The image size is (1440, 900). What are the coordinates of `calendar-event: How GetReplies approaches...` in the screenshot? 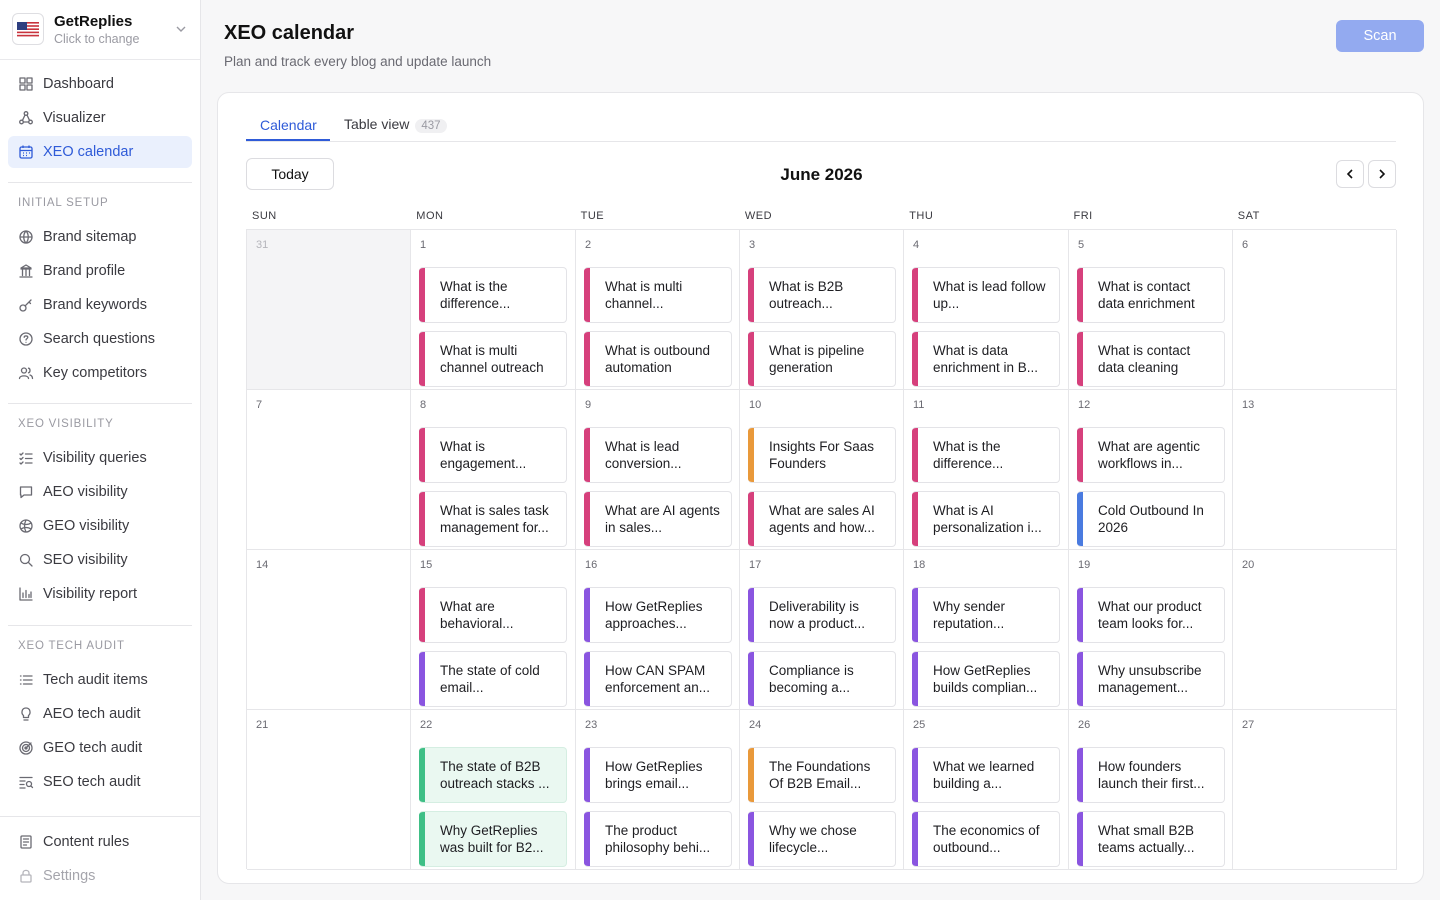 It's located at (658, 615).